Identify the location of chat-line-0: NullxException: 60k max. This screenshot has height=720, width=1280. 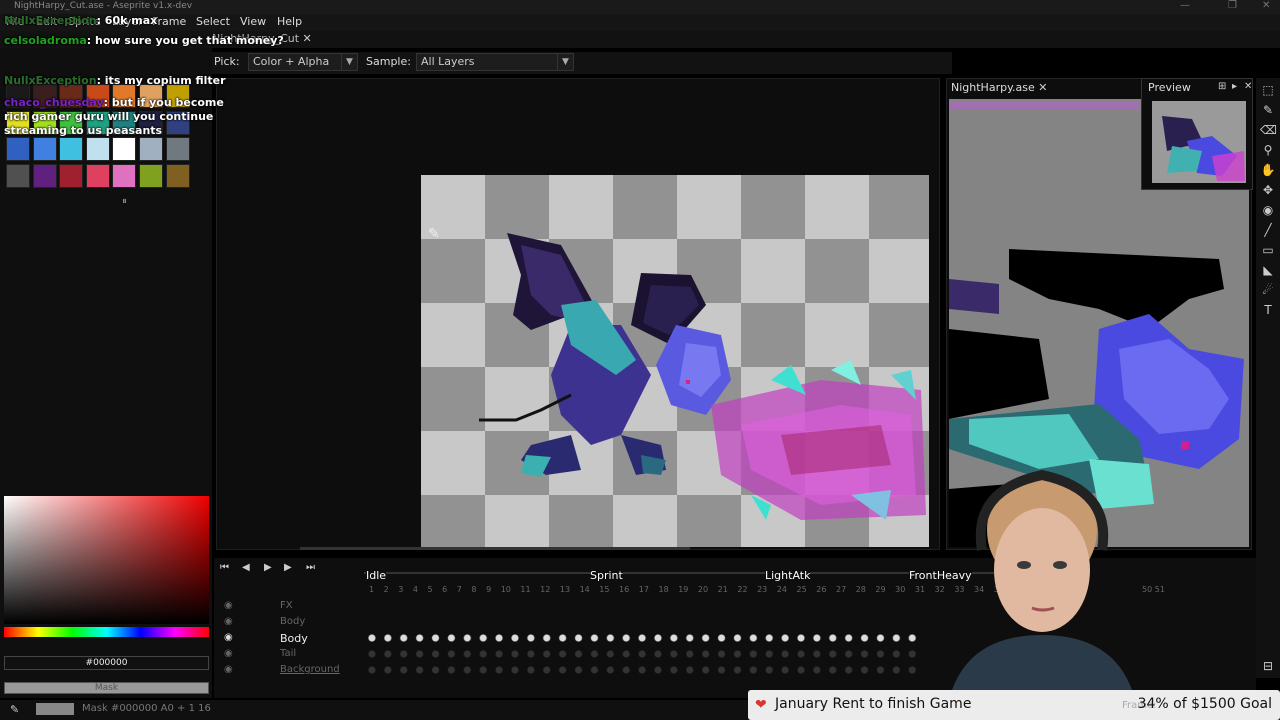
(80, 21).